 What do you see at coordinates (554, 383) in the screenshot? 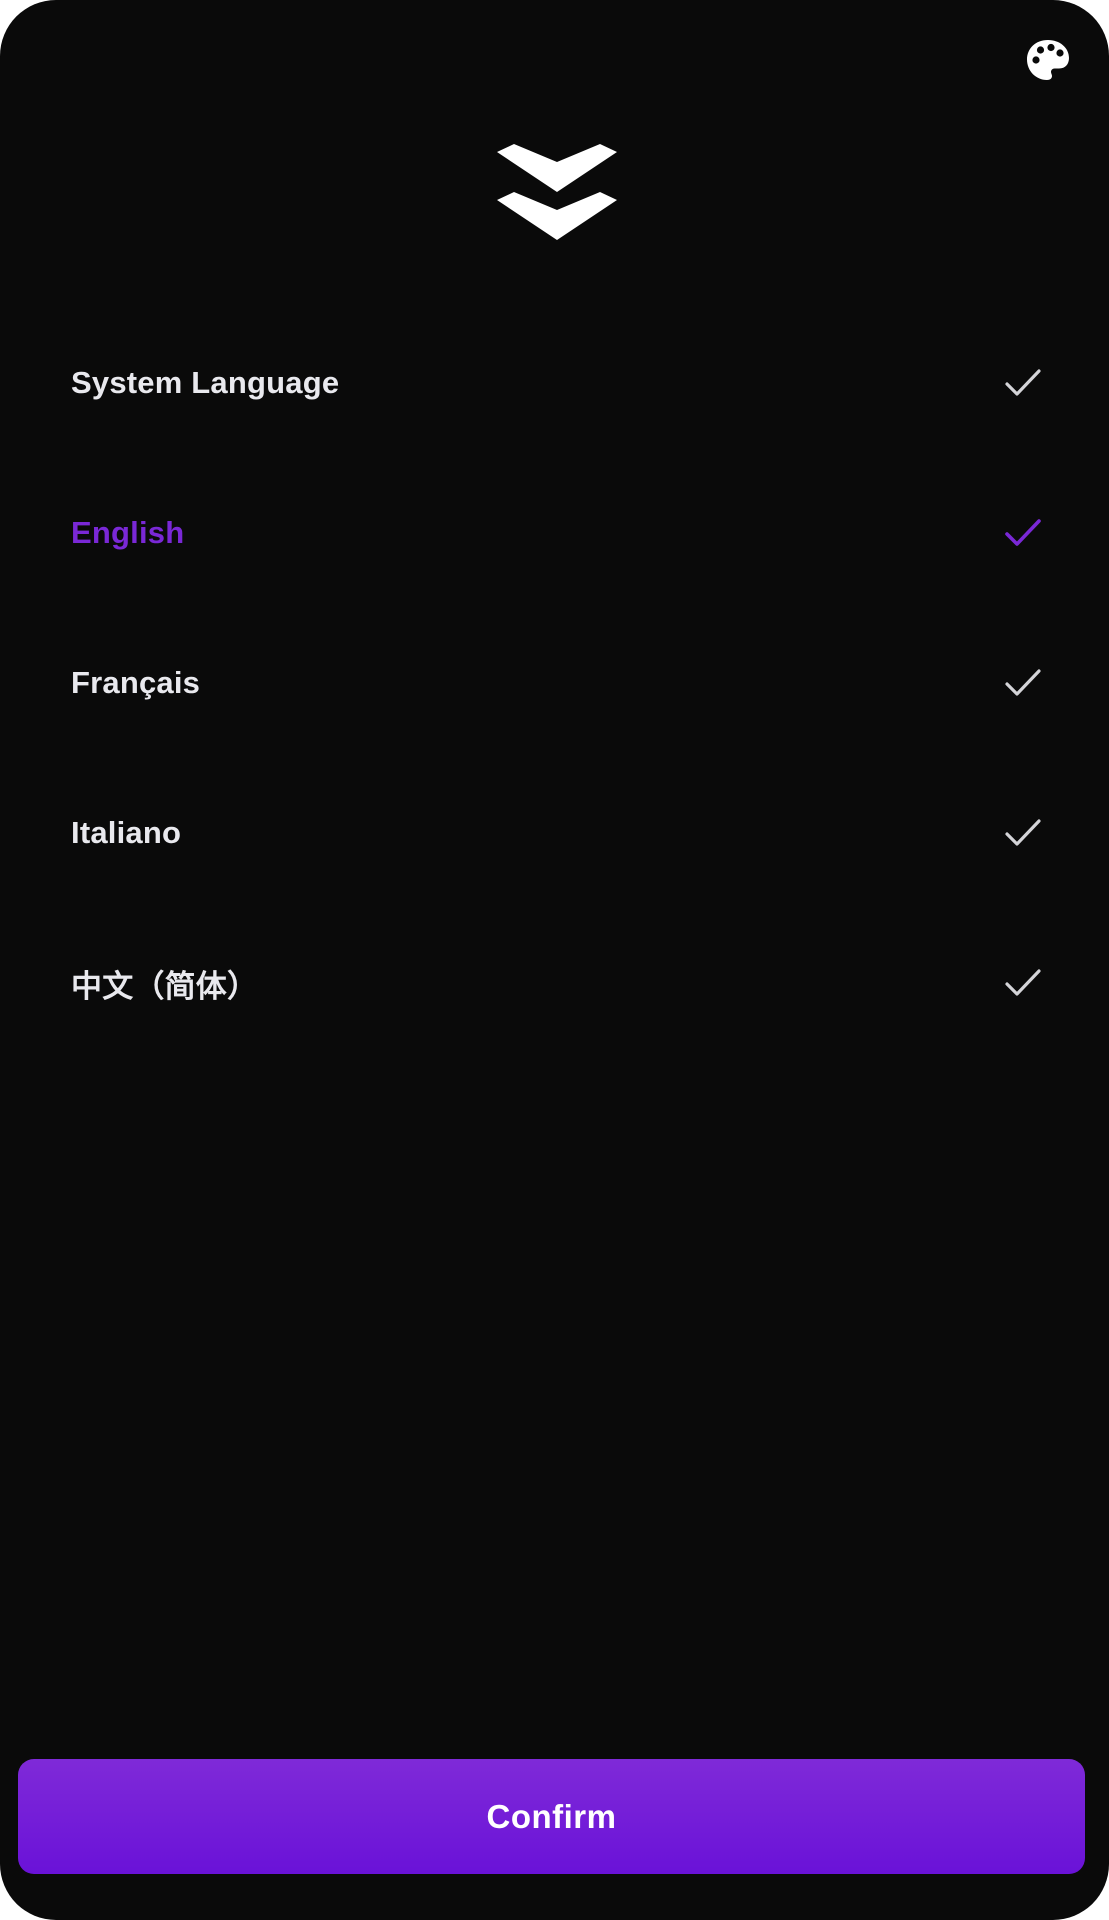
I see `language-option-system: System Language` at bounding box center [554, 383].